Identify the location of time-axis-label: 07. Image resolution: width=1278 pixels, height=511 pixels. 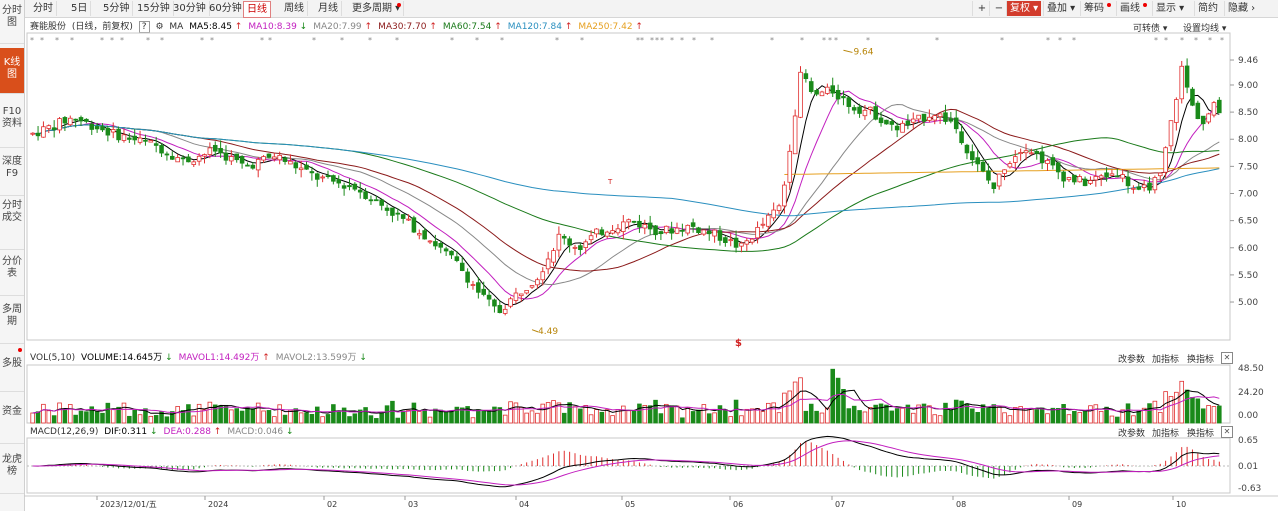
(840, 504).